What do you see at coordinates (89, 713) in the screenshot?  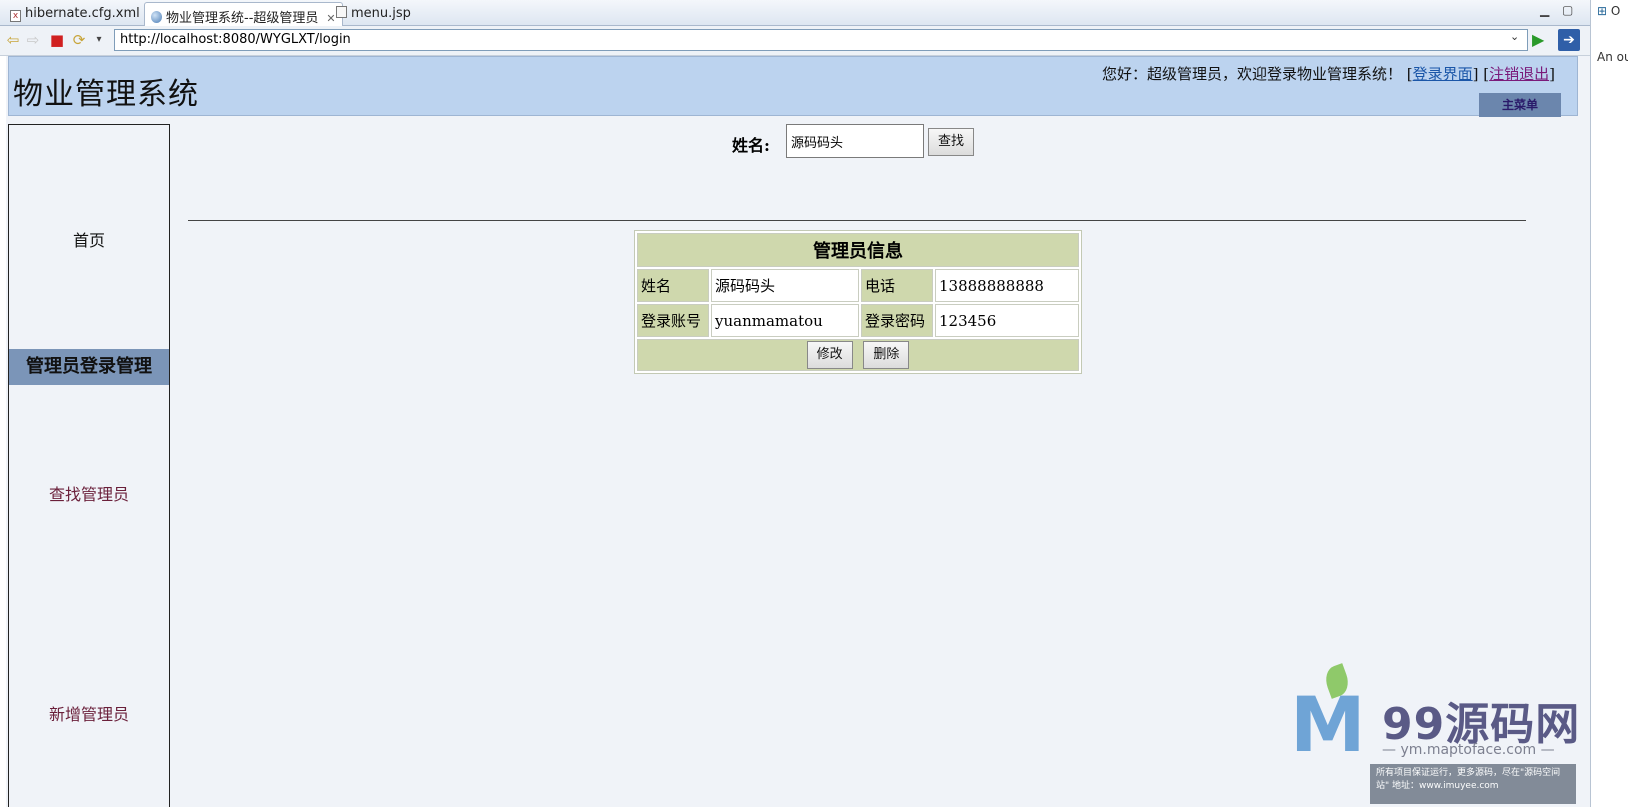 I see `sidebar-item-add-admin: 新增管理员` at bounding box center [89, 713].